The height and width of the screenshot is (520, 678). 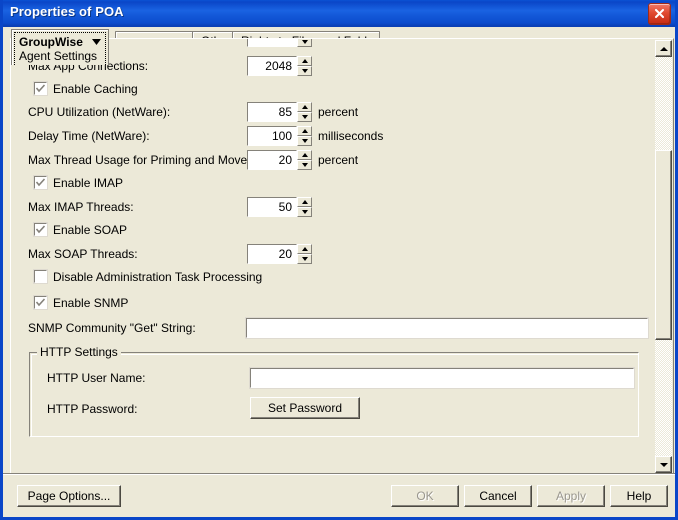 What do you see at coordinates (142, 160) in the screenshot?
I see `label-max-thread-usage: Max Thread Usage for Priming and Moves:` at bounding box center [142, 160].